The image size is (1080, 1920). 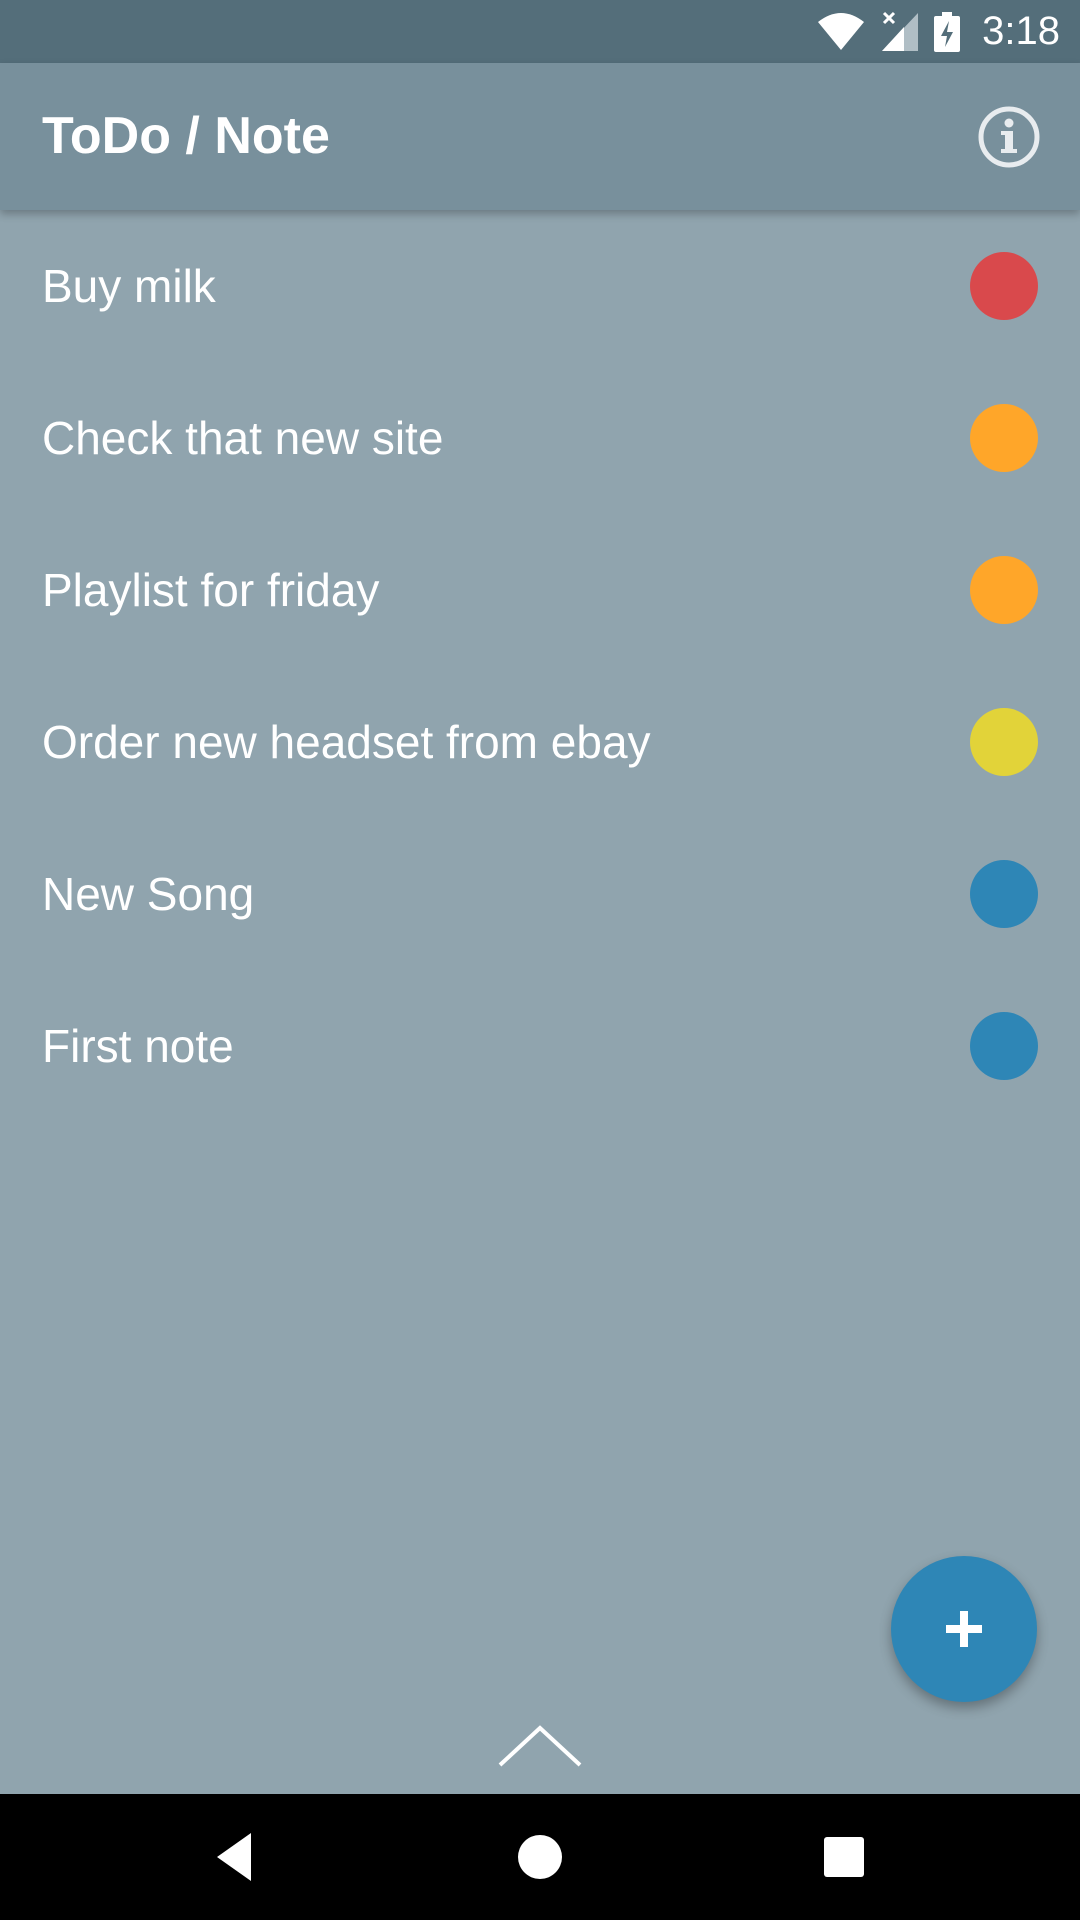 I want to click on note-title: Order new headset from ebay, so click(x=346, y=742).